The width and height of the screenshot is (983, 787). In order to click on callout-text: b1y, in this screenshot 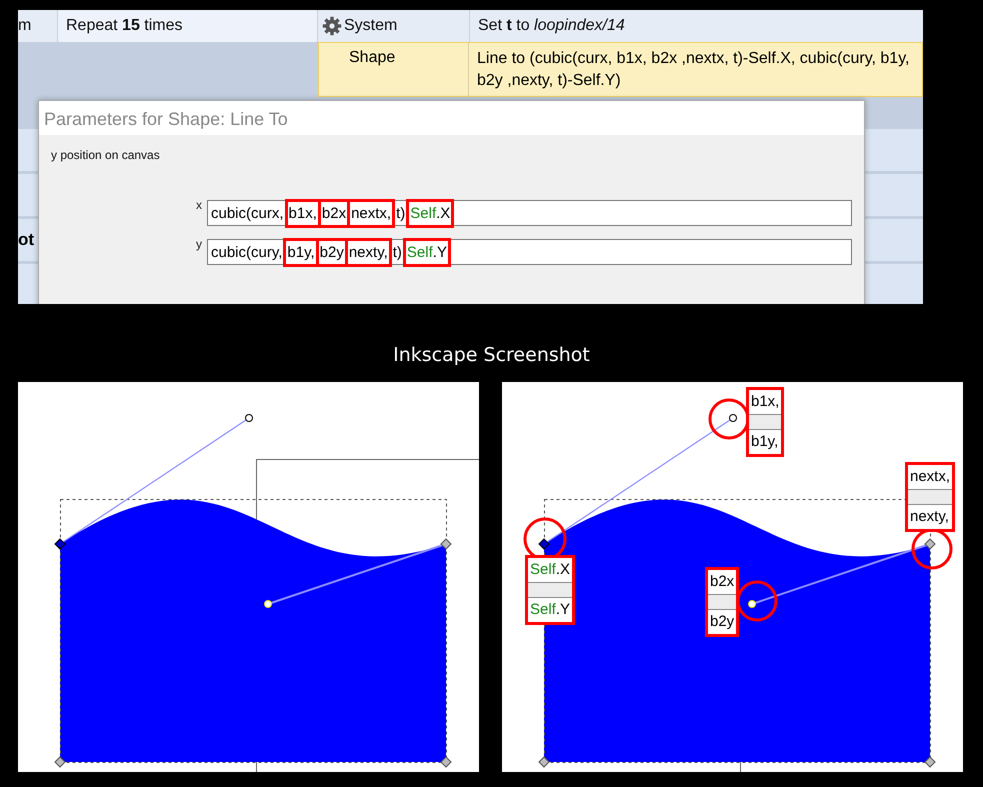, I will do `click(765, 442)`.